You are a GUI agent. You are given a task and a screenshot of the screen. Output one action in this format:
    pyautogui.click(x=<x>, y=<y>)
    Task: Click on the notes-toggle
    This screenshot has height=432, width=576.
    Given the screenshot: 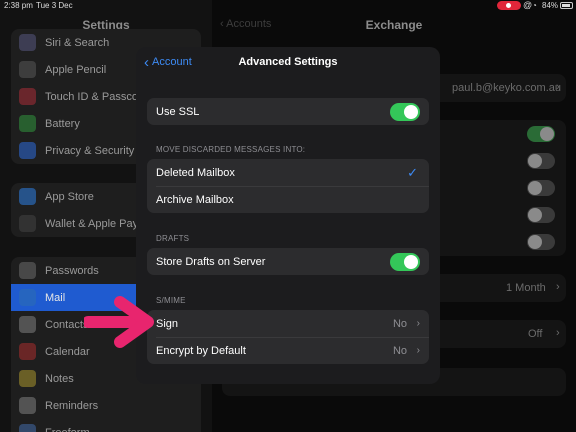 What is the action you would take?
    pyautogui.click(x=541, y=242)
    